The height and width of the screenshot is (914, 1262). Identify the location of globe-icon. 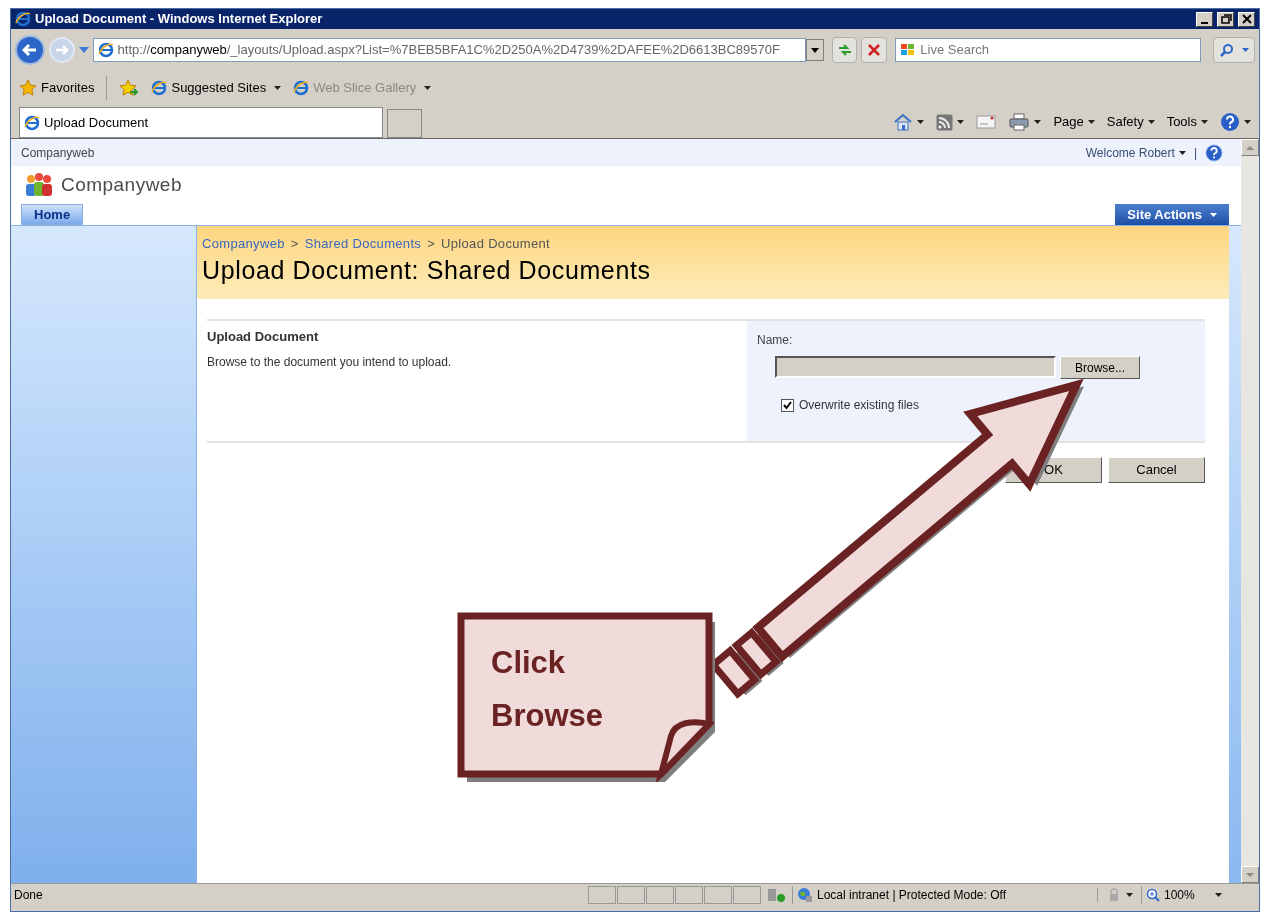
(805, 894).